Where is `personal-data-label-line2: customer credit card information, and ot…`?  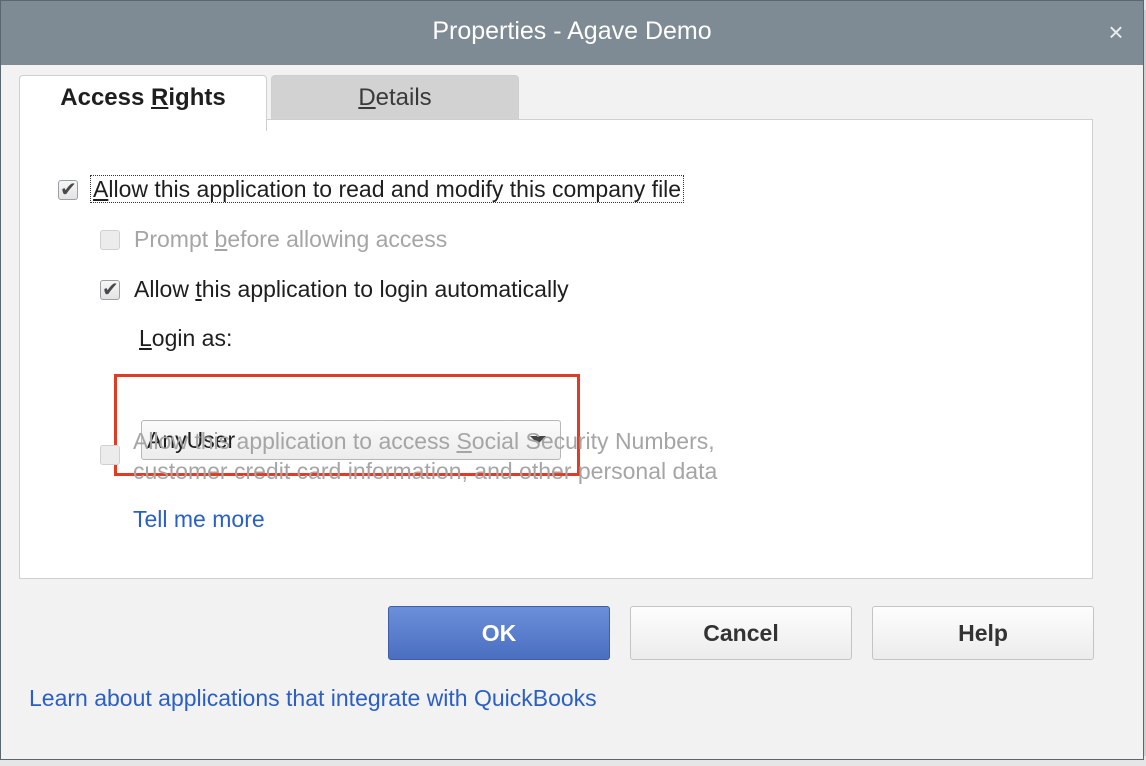
personal-data-label-line2: customer credit card information, and ot… is located at coordinates (425, 471).